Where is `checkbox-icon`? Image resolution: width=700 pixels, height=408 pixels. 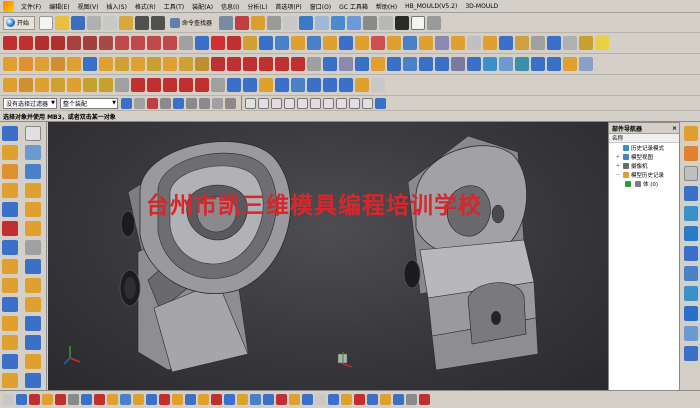
checkbox-icon is located at coordinates (628, 183).